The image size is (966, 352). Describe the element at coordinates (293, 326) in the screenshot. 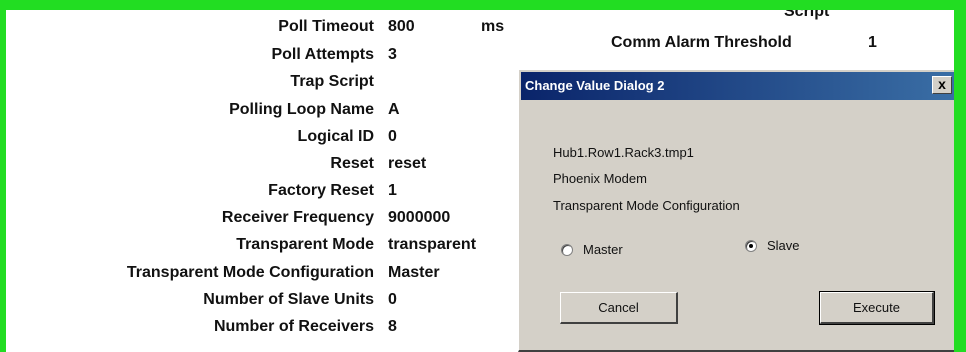

I see `prop-label: Number of Receivers` at that location.